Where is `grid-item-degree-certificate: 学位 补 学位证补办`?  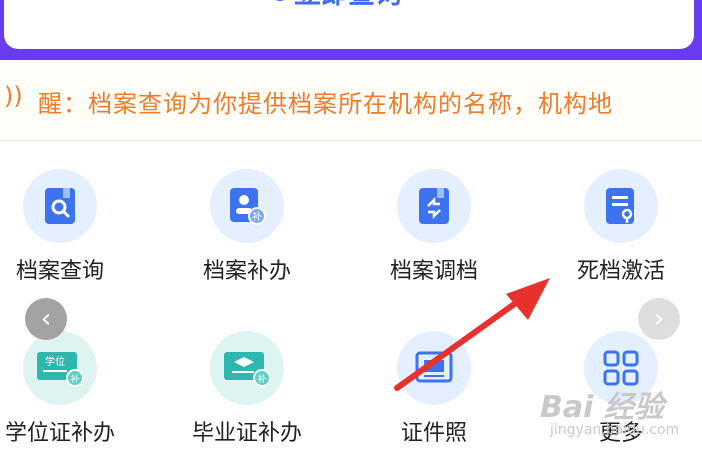 grid-item-degree-certificate: 学位 补 学位证补办 is located at coordinates (65, 389).